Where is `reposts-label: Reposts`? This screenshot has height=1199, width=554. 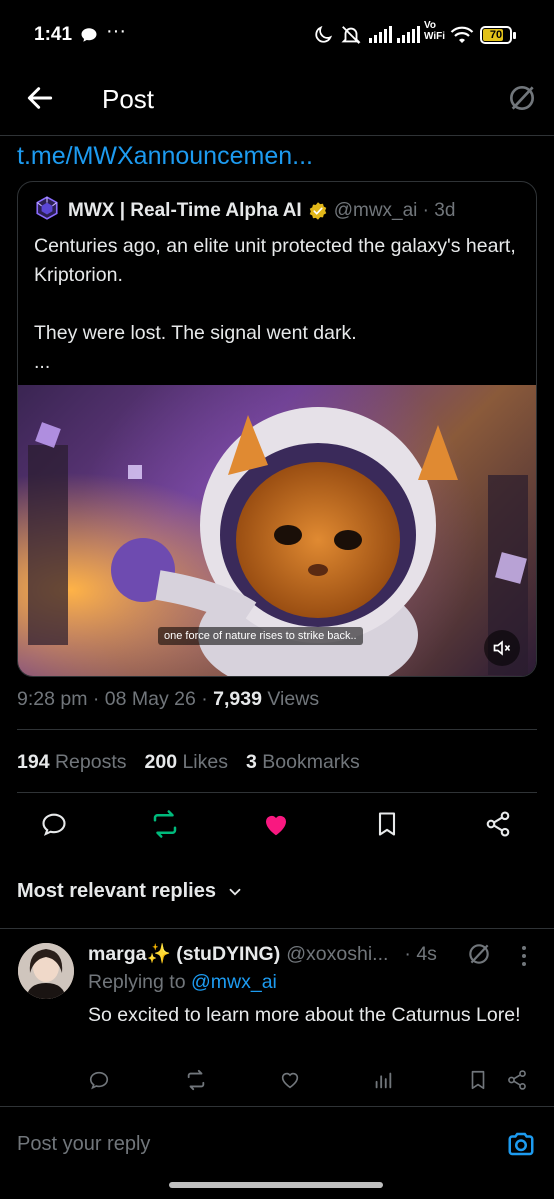
reposts-label: Reposts is located at coordinates (88, 762).